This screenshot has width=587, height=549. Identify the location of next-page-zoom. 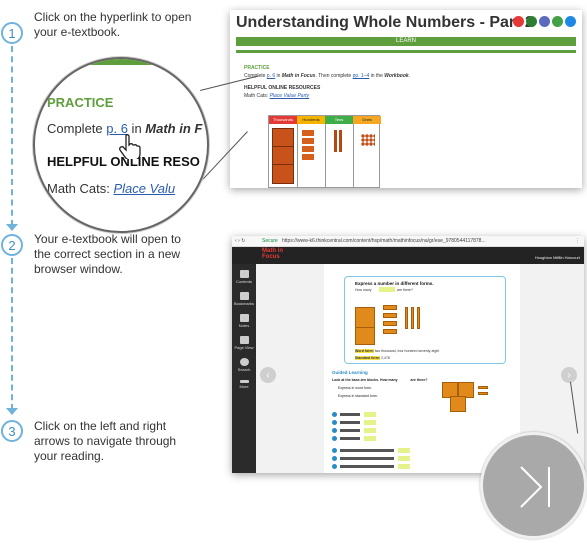
(533, 485).